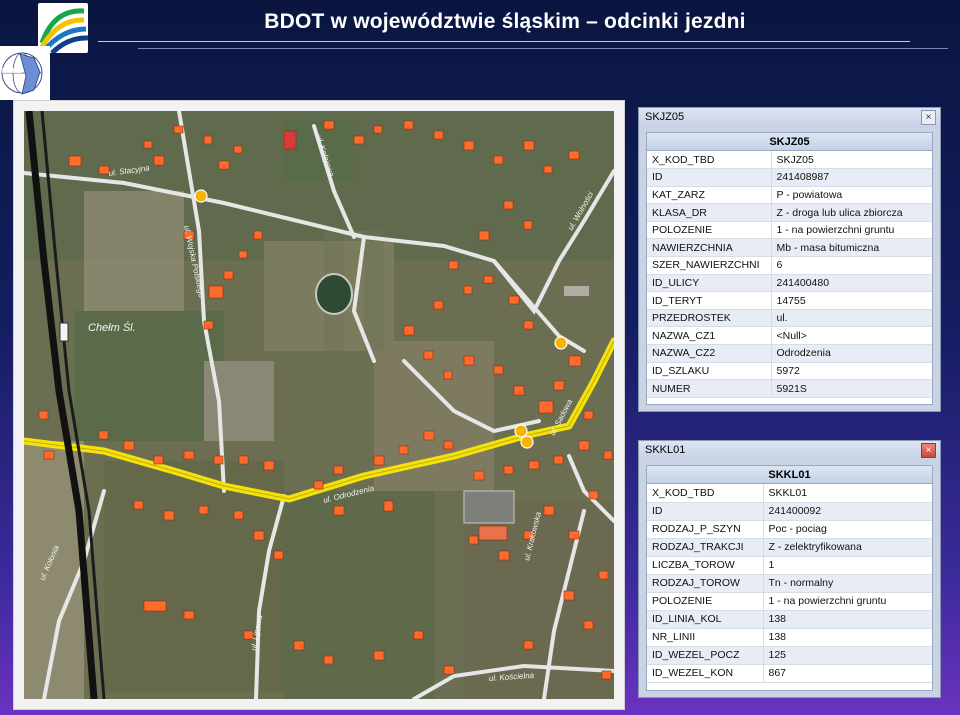 The image size is (960, 715). Describe the element at coordinates (709, 336) in the screenshot. I see `attribute-key: NAZWA_CZ1` at that location.